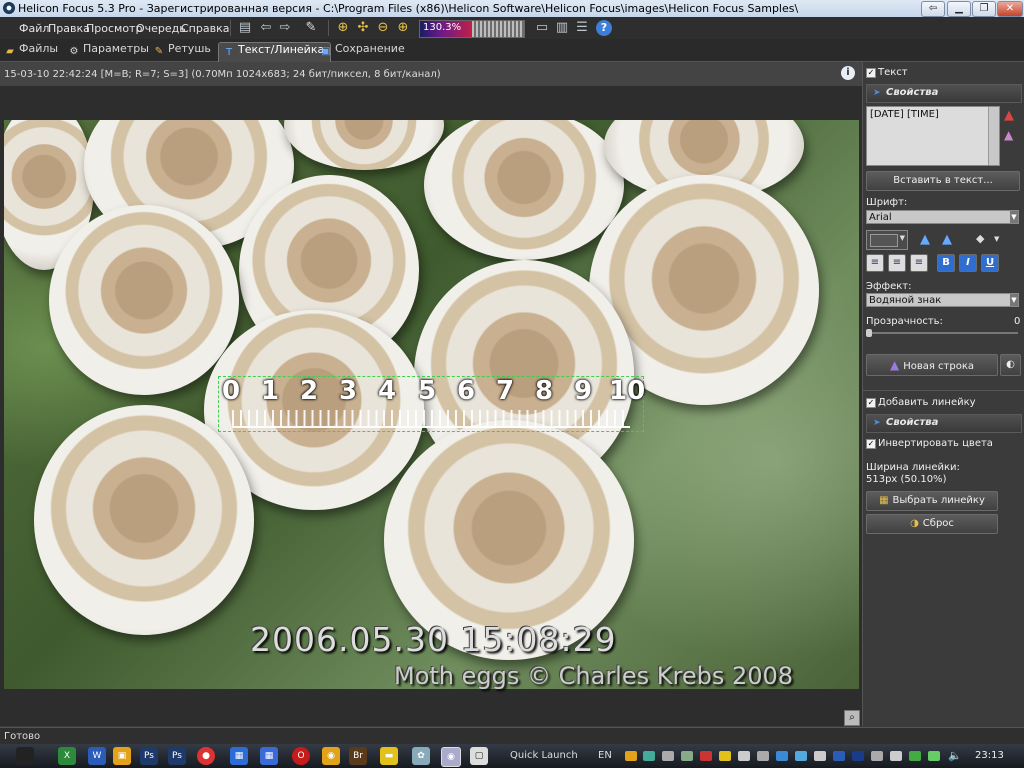 The image size is (1024, 768). I want to click on align-center-icon: ≡, so click(897, 263).